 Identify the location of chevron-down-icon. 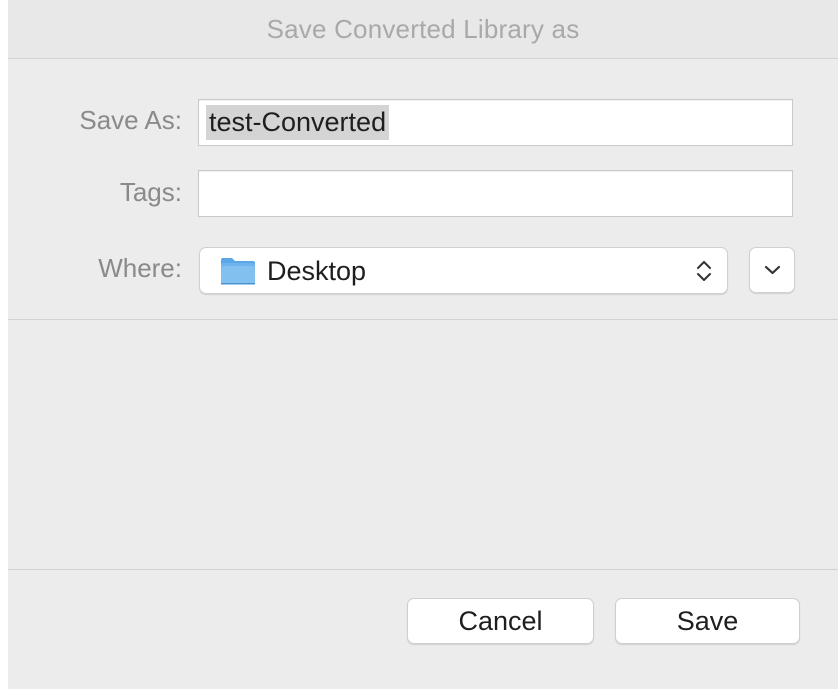
(772, 270).